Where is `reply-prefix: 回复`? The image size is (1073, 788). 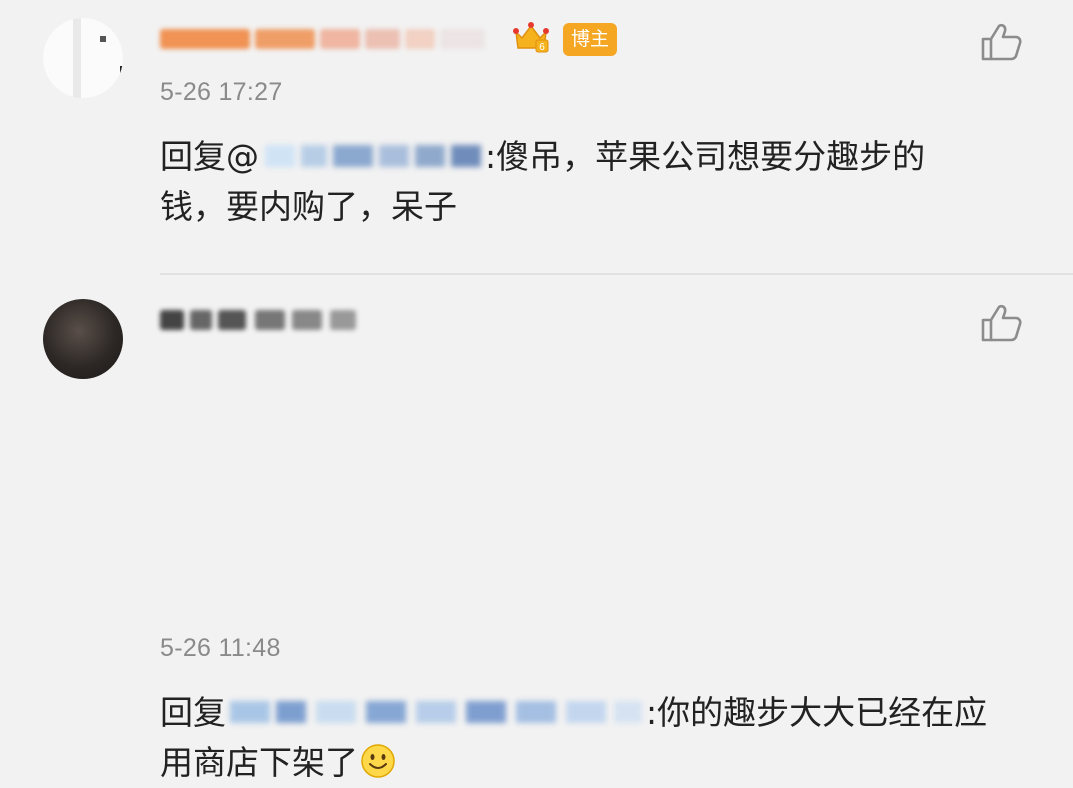 reply-prefix: 回复 is located at coordinates (193, 712).